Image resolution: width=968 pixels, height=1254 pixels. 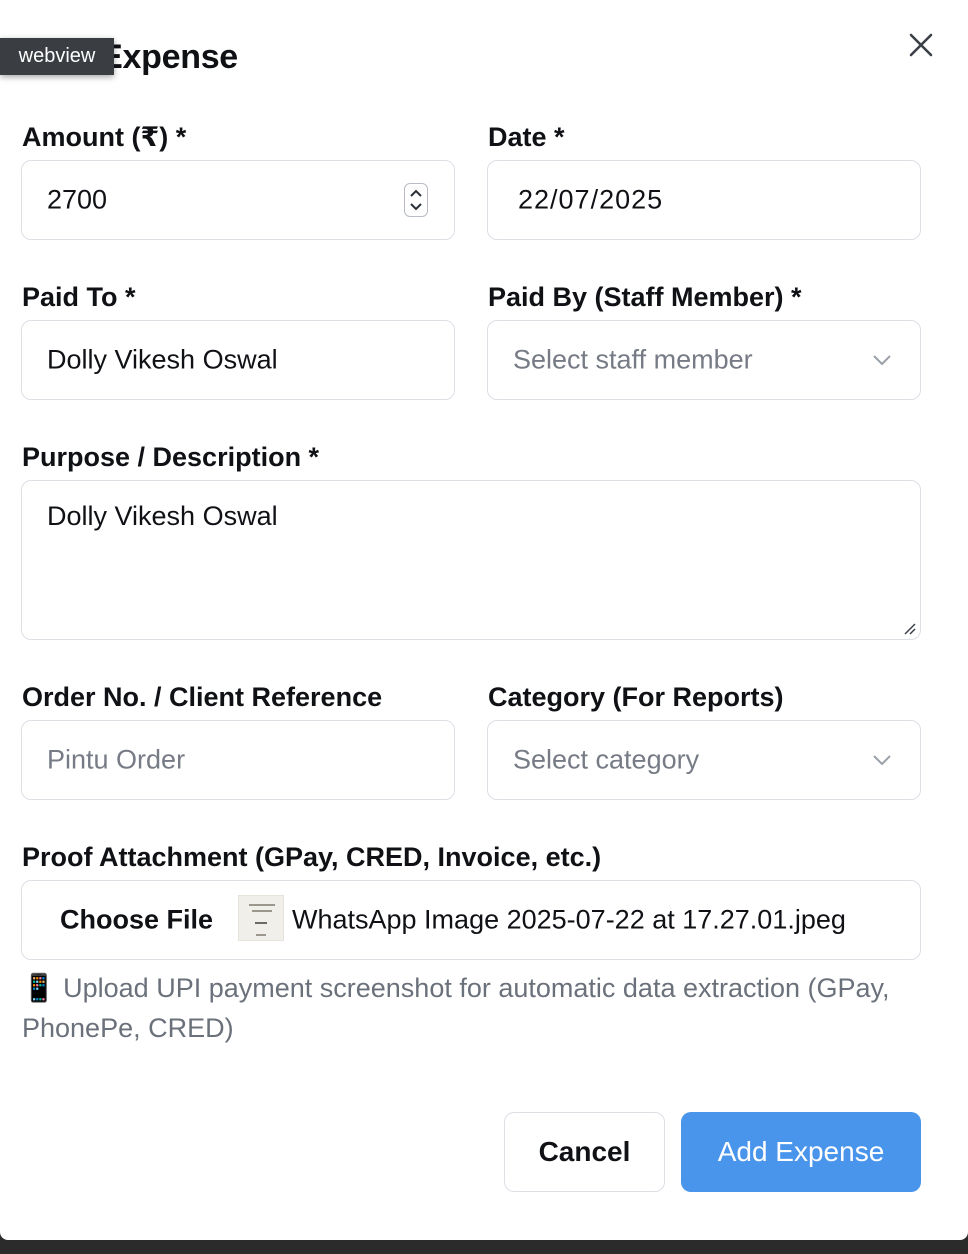 I want to click on date-input: 22/07/2025, so click(x=704, y=200).